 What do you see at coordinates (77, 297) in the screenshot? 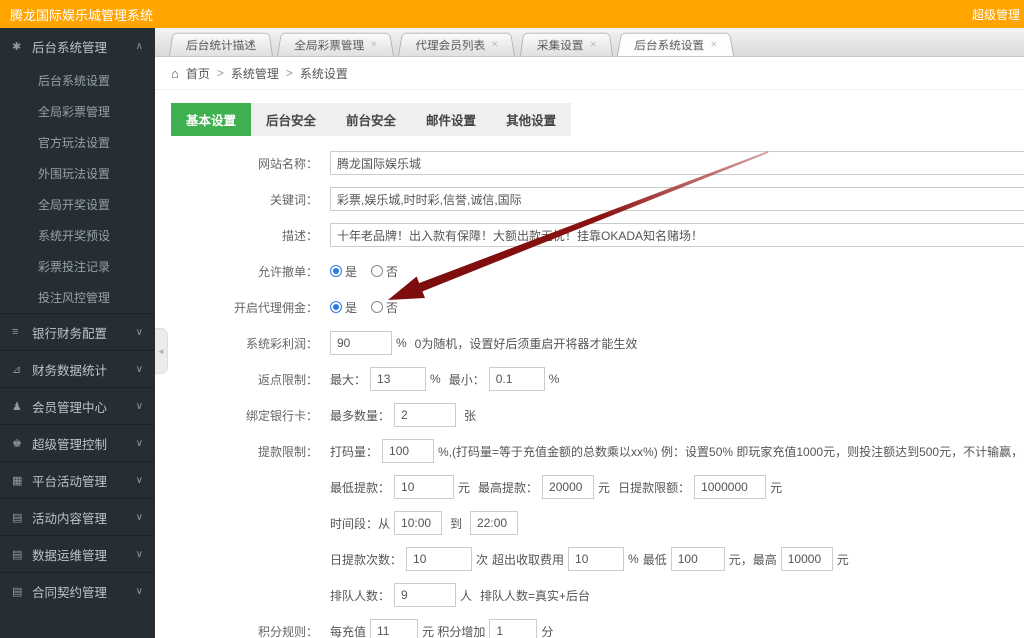
I see `sidebar-item-risk-control: 投注风控管理` at bounding box center [77, 297].